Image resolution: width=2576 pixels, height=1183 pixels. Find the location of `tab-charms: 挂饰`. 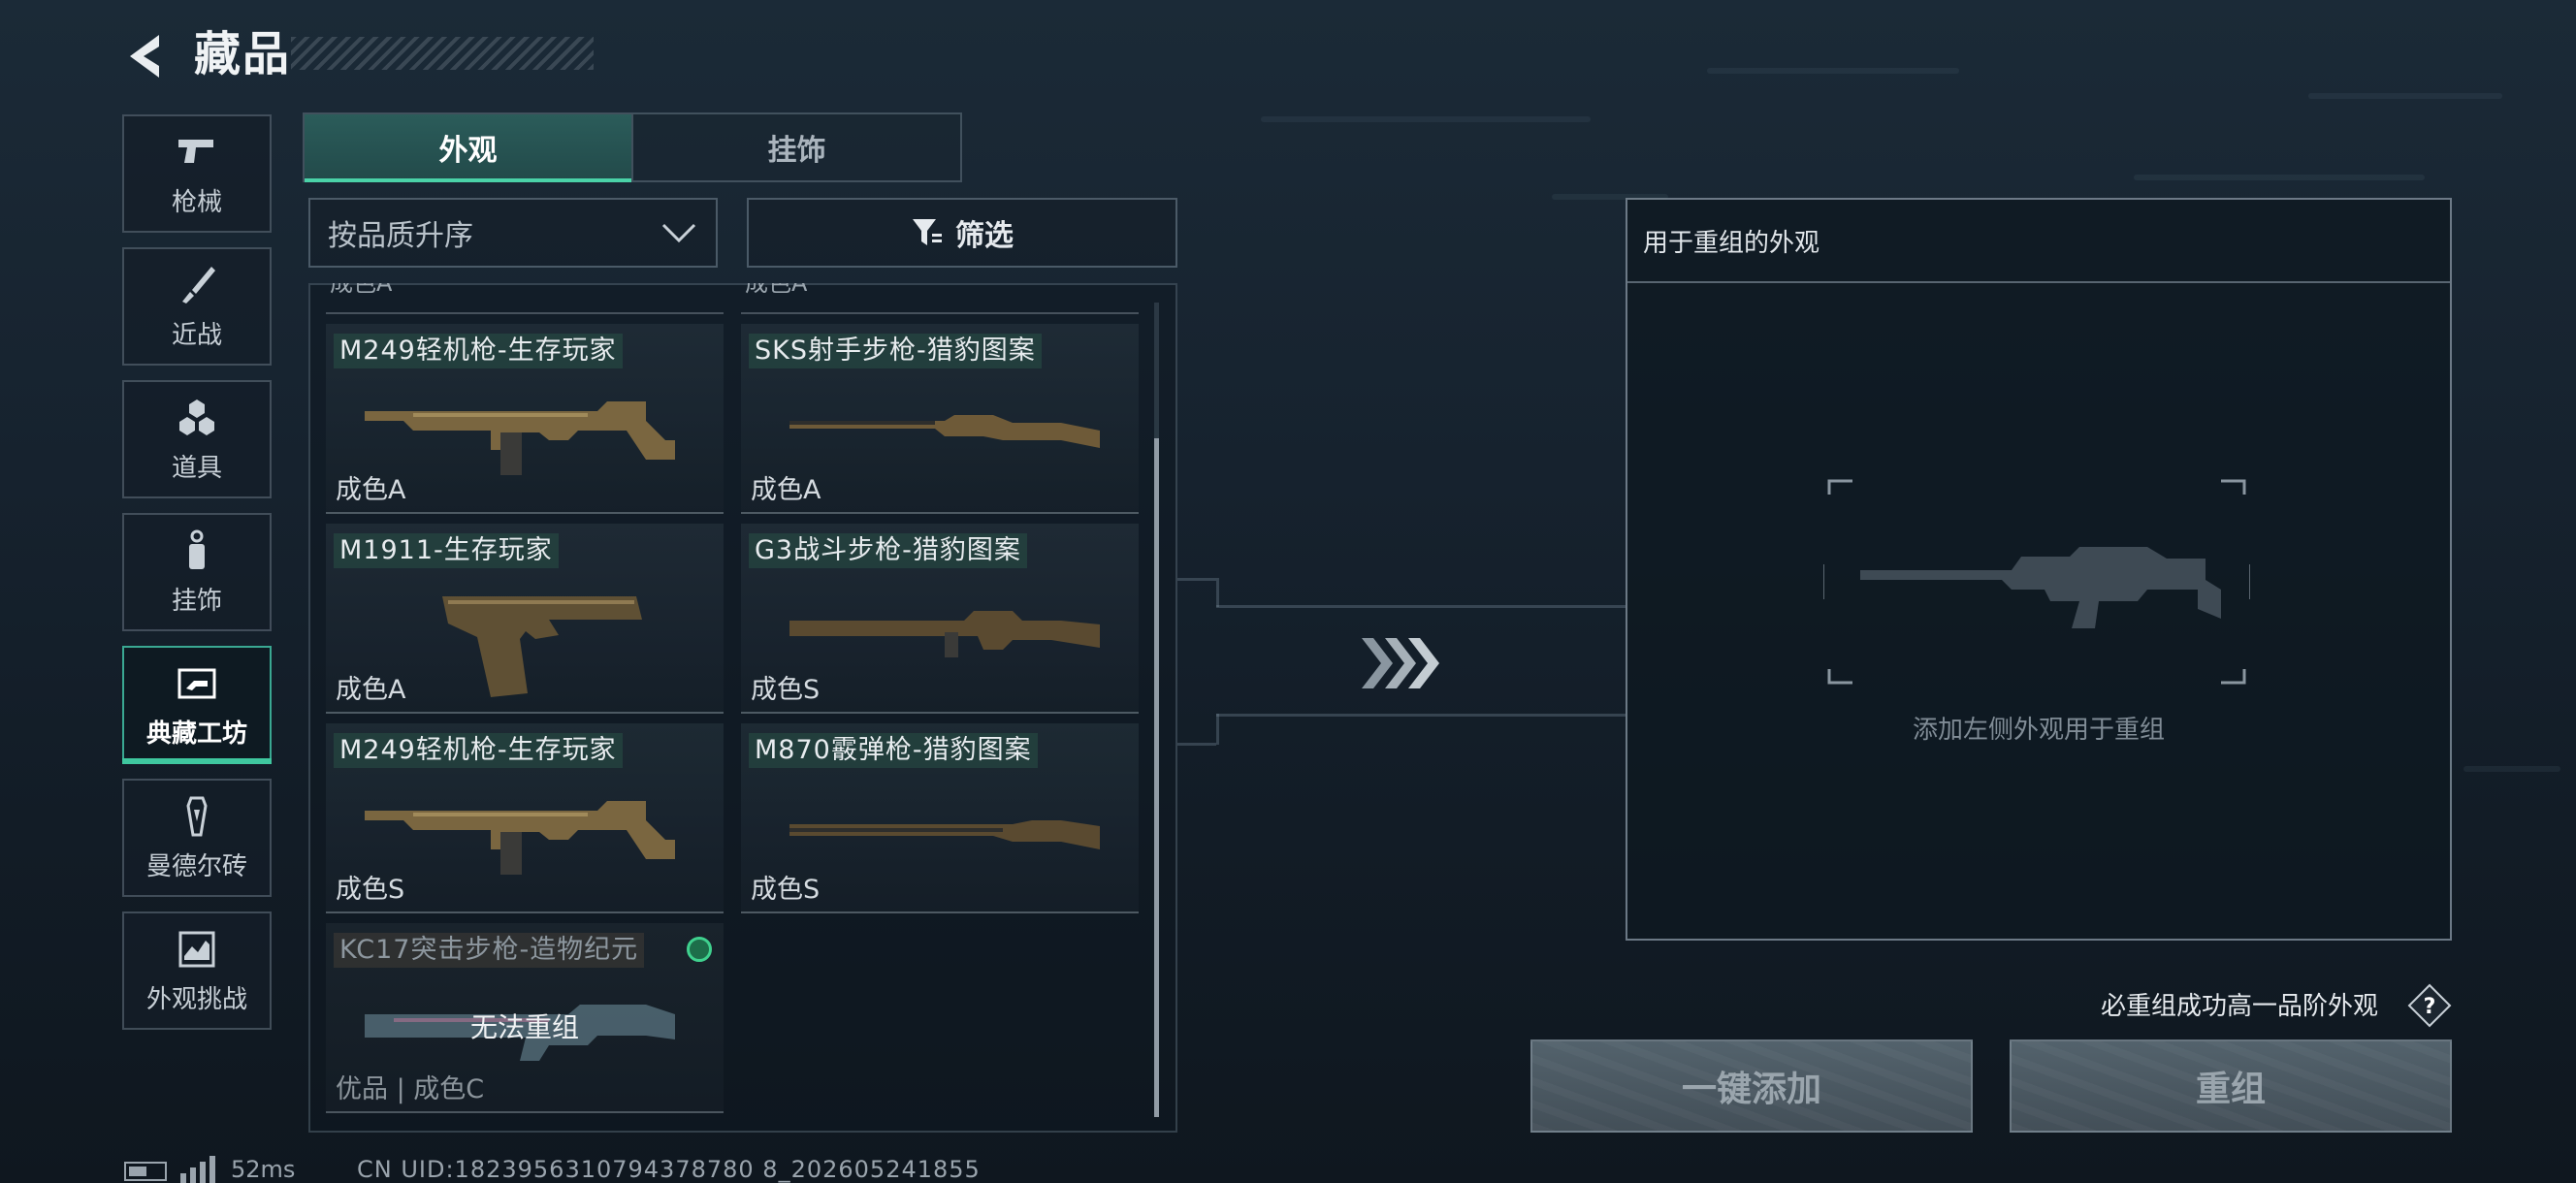

tab-charms: 挂饰 is located at coordinates (795, 147).